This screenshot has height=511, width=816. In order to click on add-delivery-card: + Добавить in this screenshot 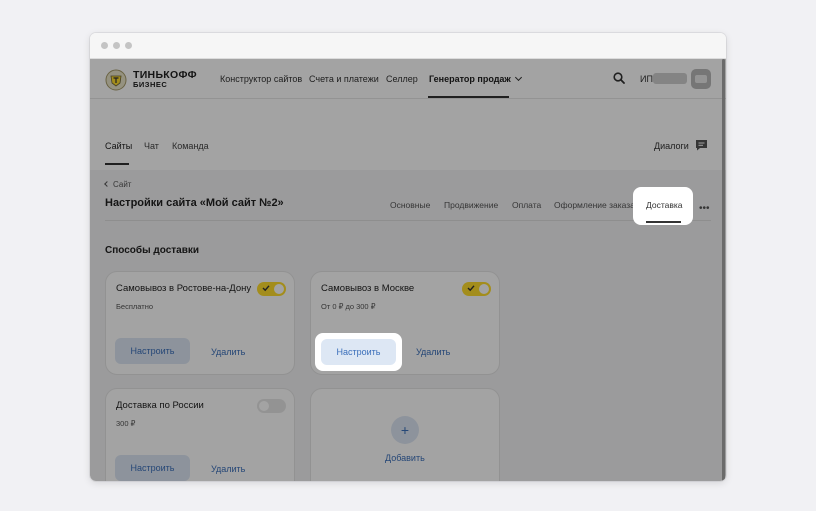, I will do `click(405, 434)`.